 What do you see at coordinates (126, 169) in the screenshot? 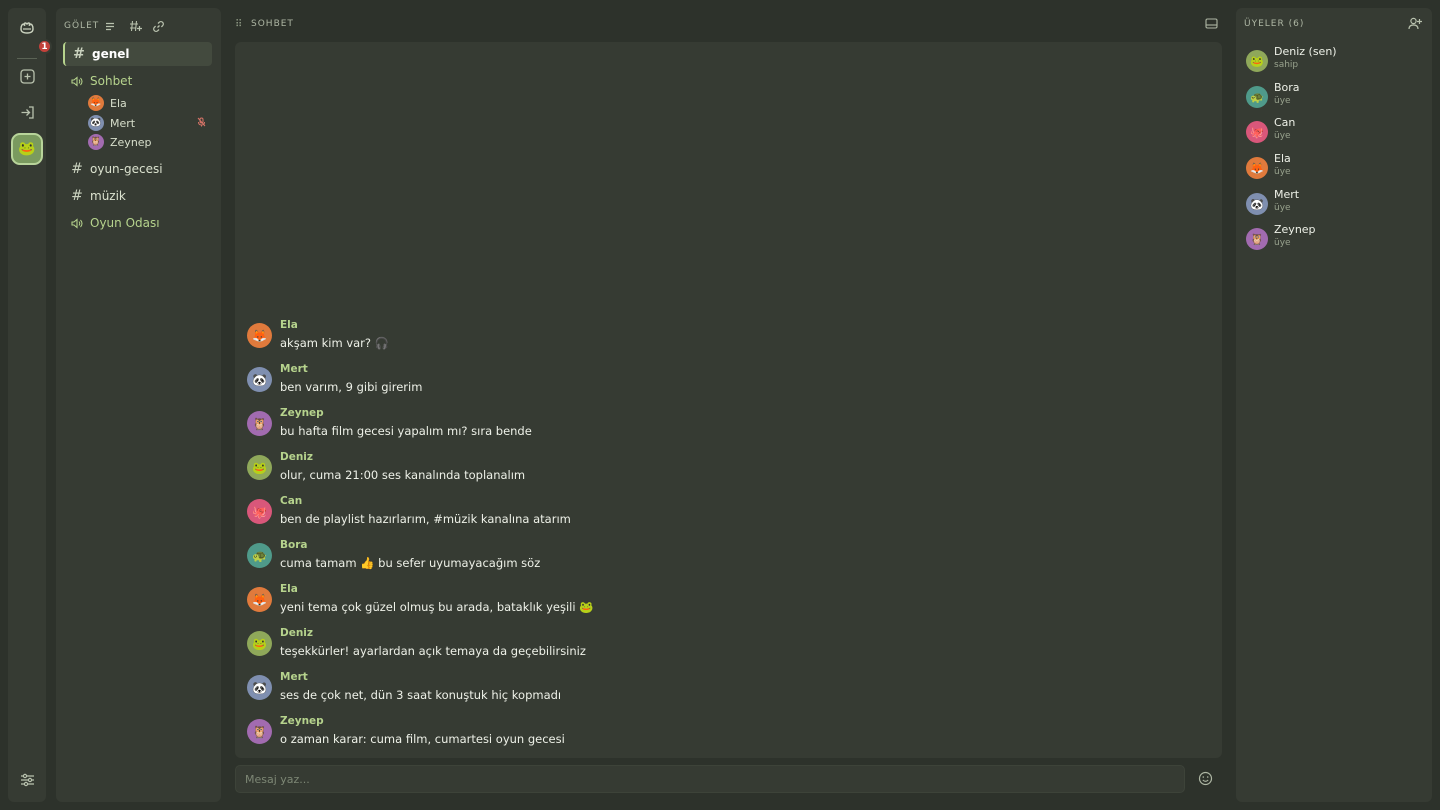
I see `channel-label: oyun-gecesi` at bounding box center [126, 169].